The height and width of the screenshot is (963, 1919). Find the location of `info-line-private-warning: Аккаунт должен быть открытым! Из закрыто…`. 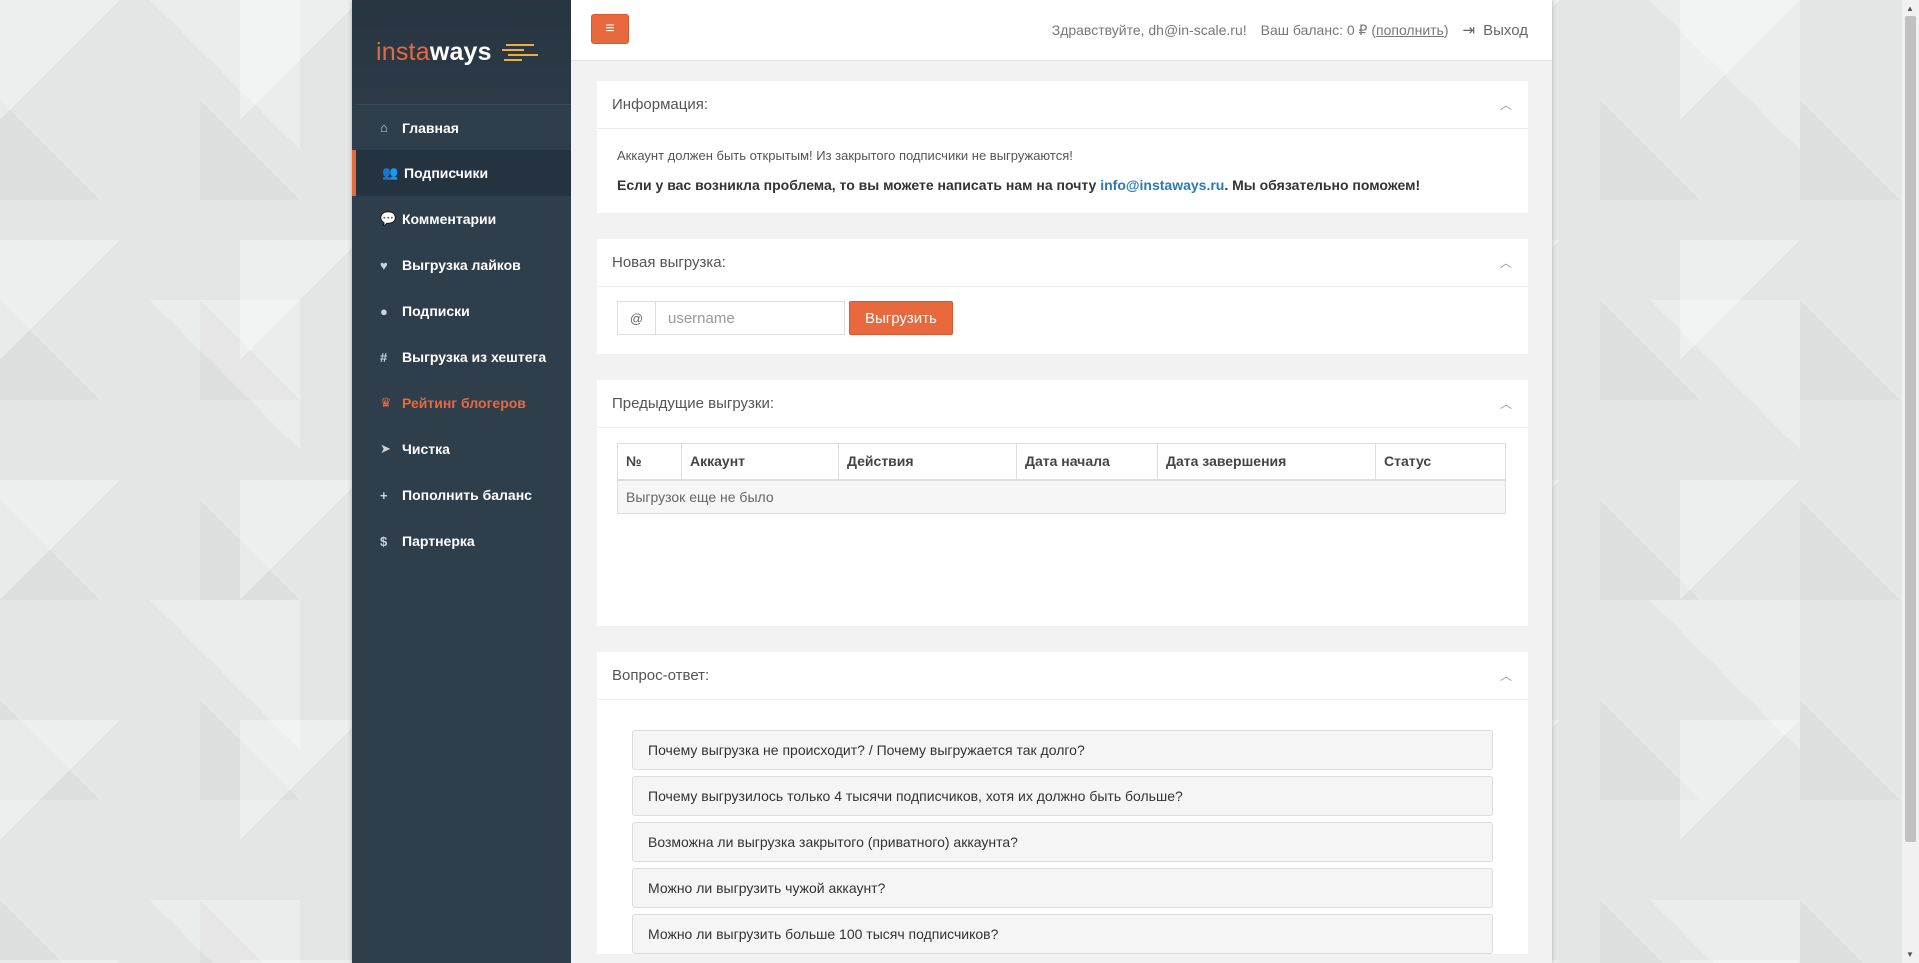

info-line-private-warning: Аккаунт должен быть открытым! Из закрыто… is located at coordinates (845, 155).